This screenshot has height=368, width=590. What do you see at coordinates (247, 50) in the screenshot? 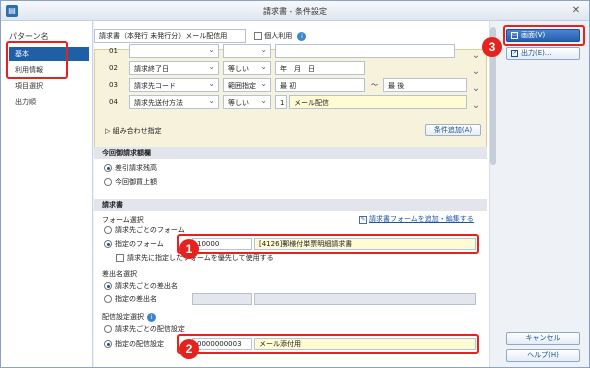
I see `operator-select` at bounding box center [247, 50].